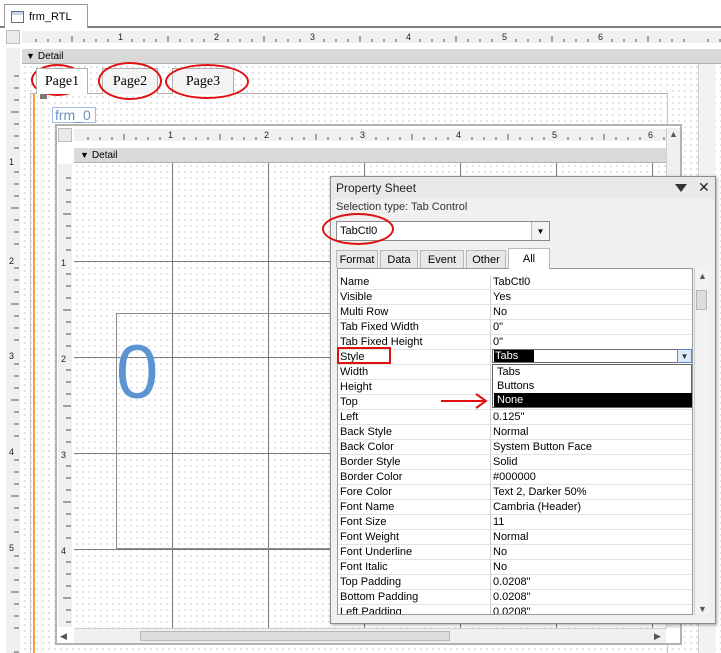 Image resolution: width=721 pixels, height=653 pixels. Describe the element at coordinates (13, 350) in the screenshot. I see `vertical-ruler: 1 2 3 4 5` at that location.